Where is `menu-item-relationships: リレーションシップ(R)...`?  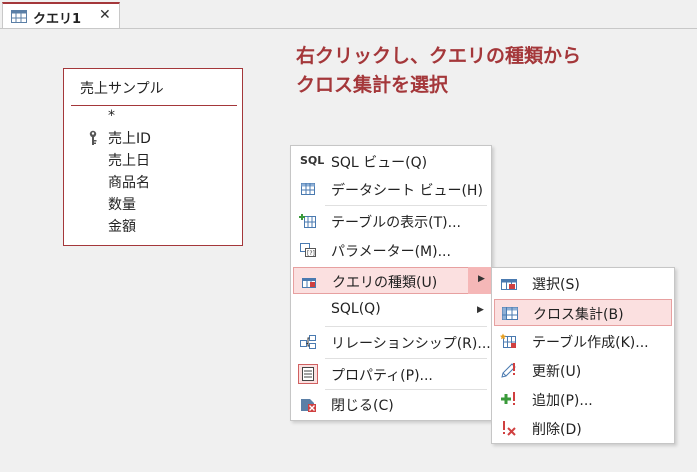 menu-item-relationships: リレーションシップ(R)... is located at coordinates (392, 342).